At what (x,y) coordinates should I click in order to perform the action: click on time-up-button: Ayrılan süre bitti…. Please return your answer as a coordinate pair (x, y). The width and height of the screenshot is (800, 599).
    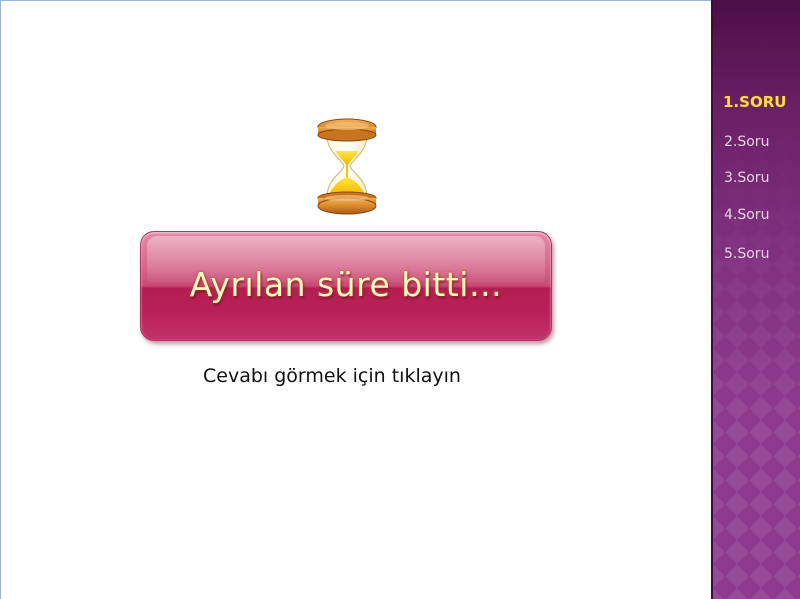
    Looking at the image, I should click on (346, 286).